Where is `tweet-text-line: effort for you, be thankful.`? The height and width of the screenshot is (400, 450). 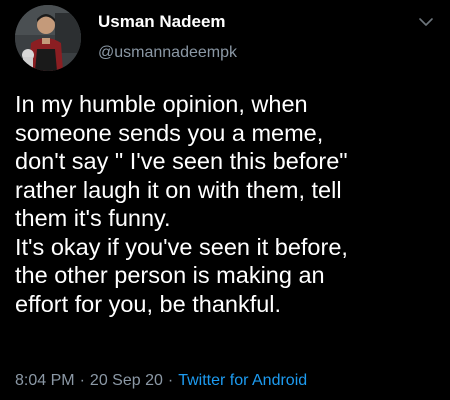 tweet-text-line: effort for you, be thankful. is located at coordinates (148, 303).